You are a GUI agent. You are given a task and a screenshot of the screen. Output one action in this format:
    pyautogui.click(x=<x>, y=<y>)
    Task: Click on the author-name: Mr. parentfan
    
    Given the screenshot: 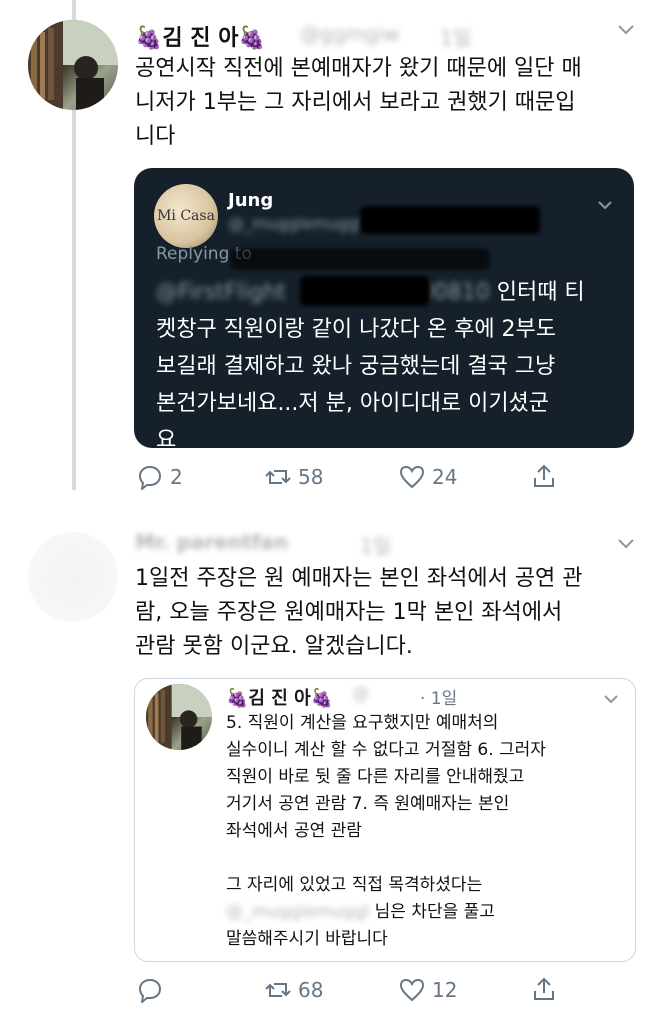 What is the action you would take?
    pyautogui.click(x=211, y=542)
    